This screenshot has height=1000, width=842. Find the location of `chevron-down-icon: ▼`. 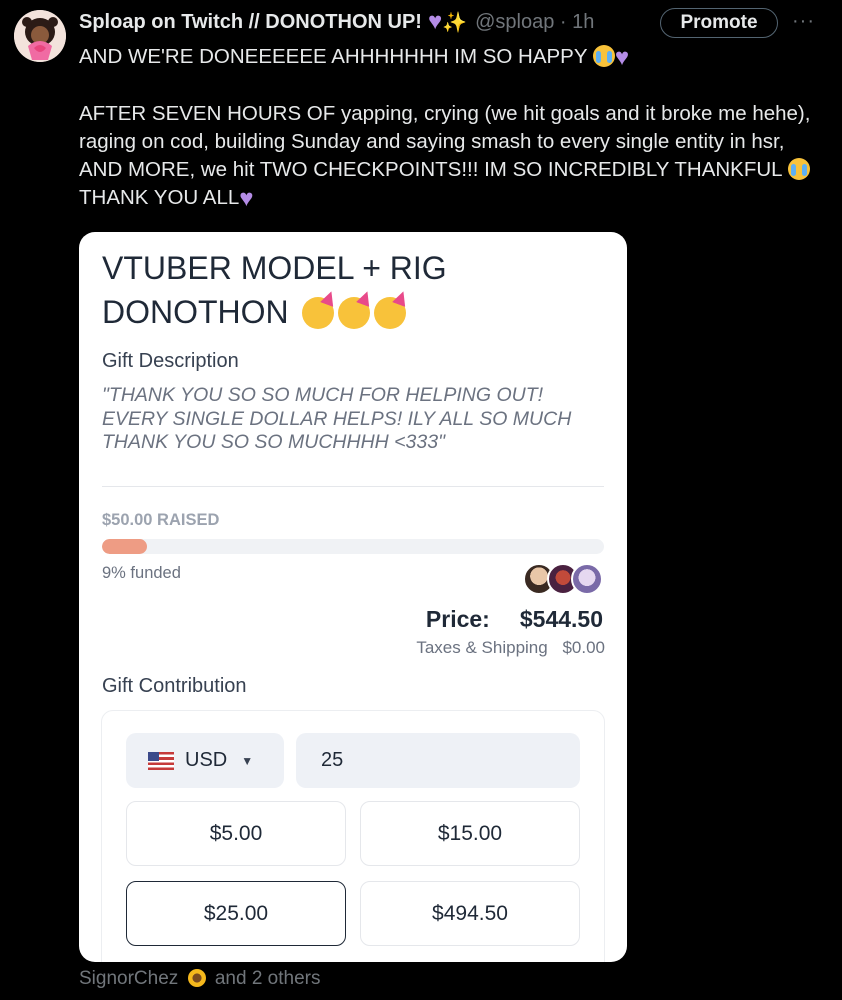

chevron-down-icon: ▼ is located at coordinates (247, 760).